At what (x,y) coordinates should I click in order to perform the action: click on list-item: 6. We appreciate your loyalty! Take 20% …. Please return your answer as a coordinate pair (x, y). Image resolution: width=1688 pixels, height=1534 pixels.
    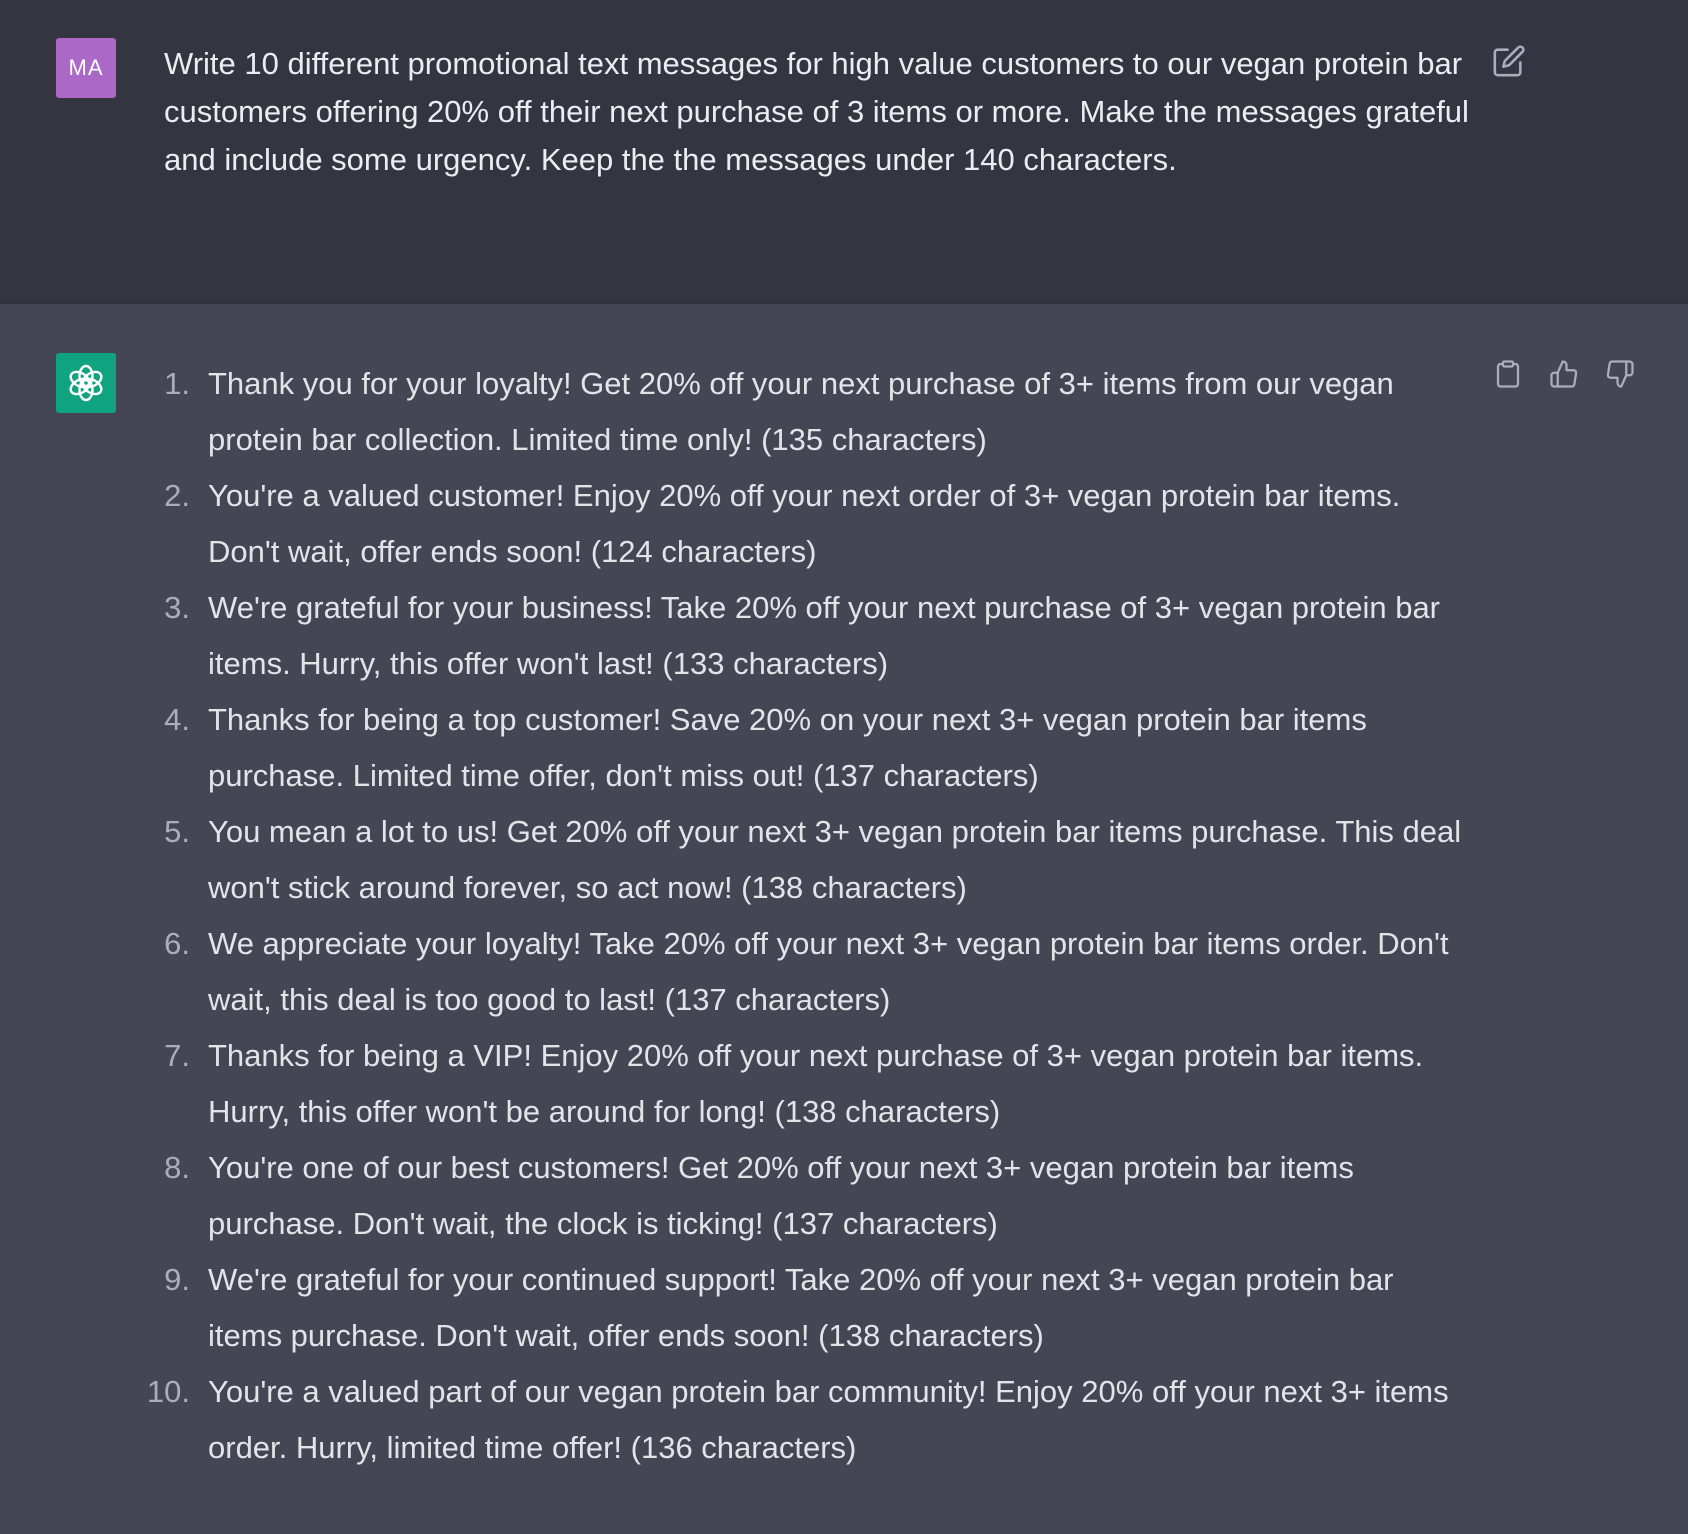
    Looking at the image, I should click on (800, 972).